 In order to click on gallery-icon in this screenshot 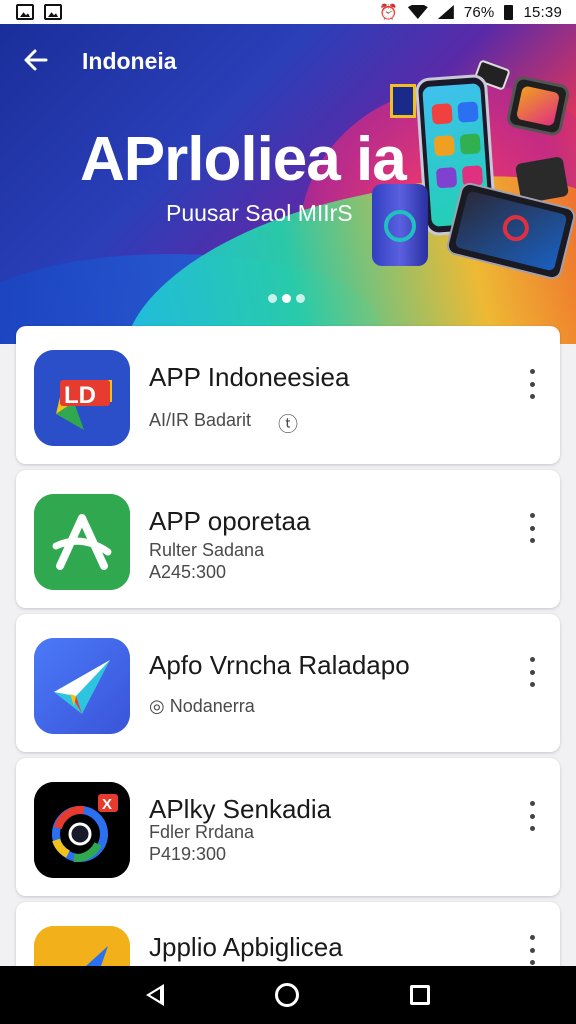, I will do `click(25, 12)`.